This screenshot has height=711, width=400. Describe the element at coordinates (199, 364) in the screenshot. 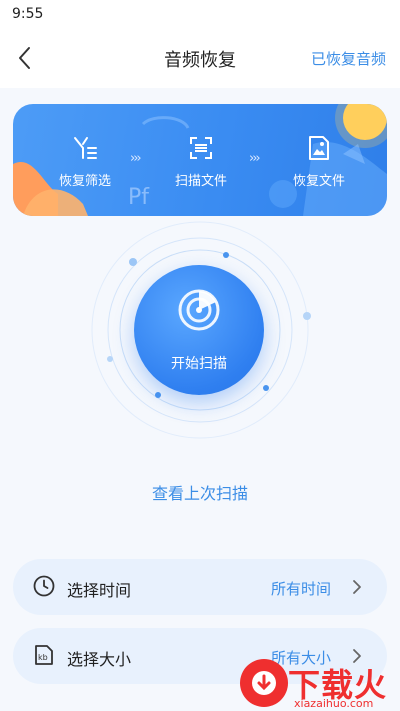

I see `start-scan-label: 开始扫描` at that location.